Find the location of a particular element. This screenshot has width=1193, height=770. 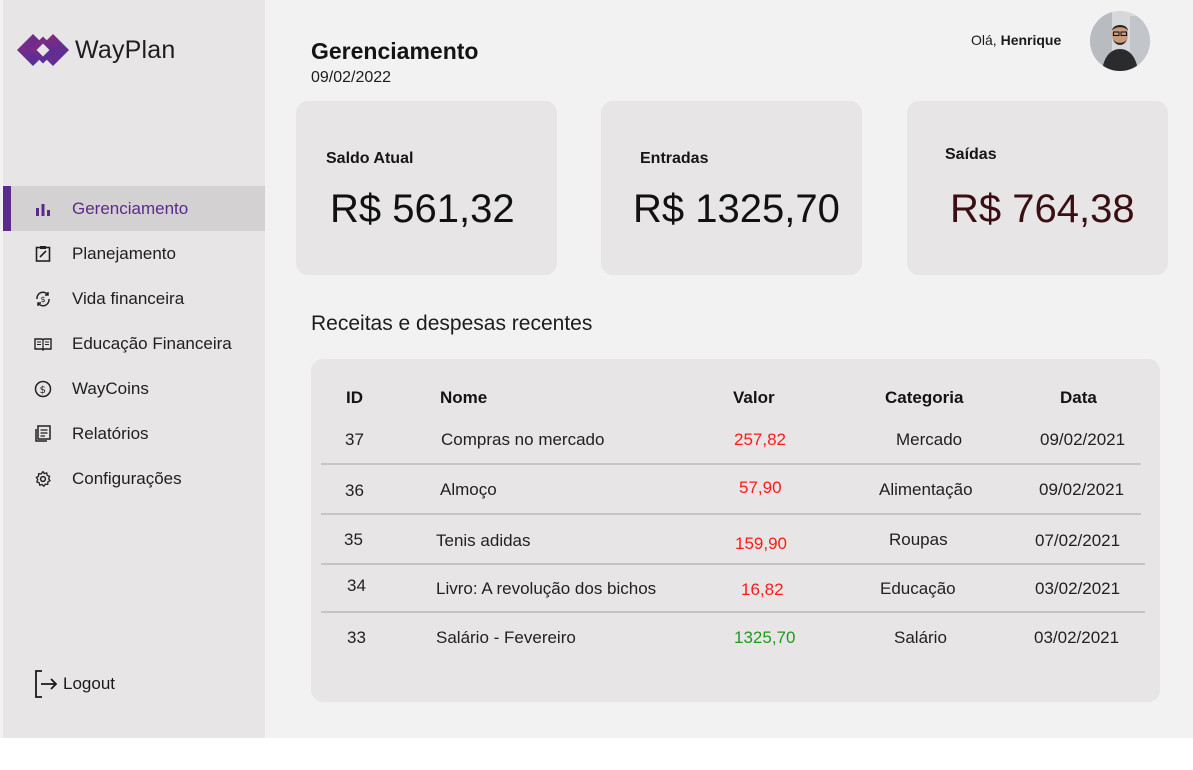

book-icon is located at coordinates (43, 344).